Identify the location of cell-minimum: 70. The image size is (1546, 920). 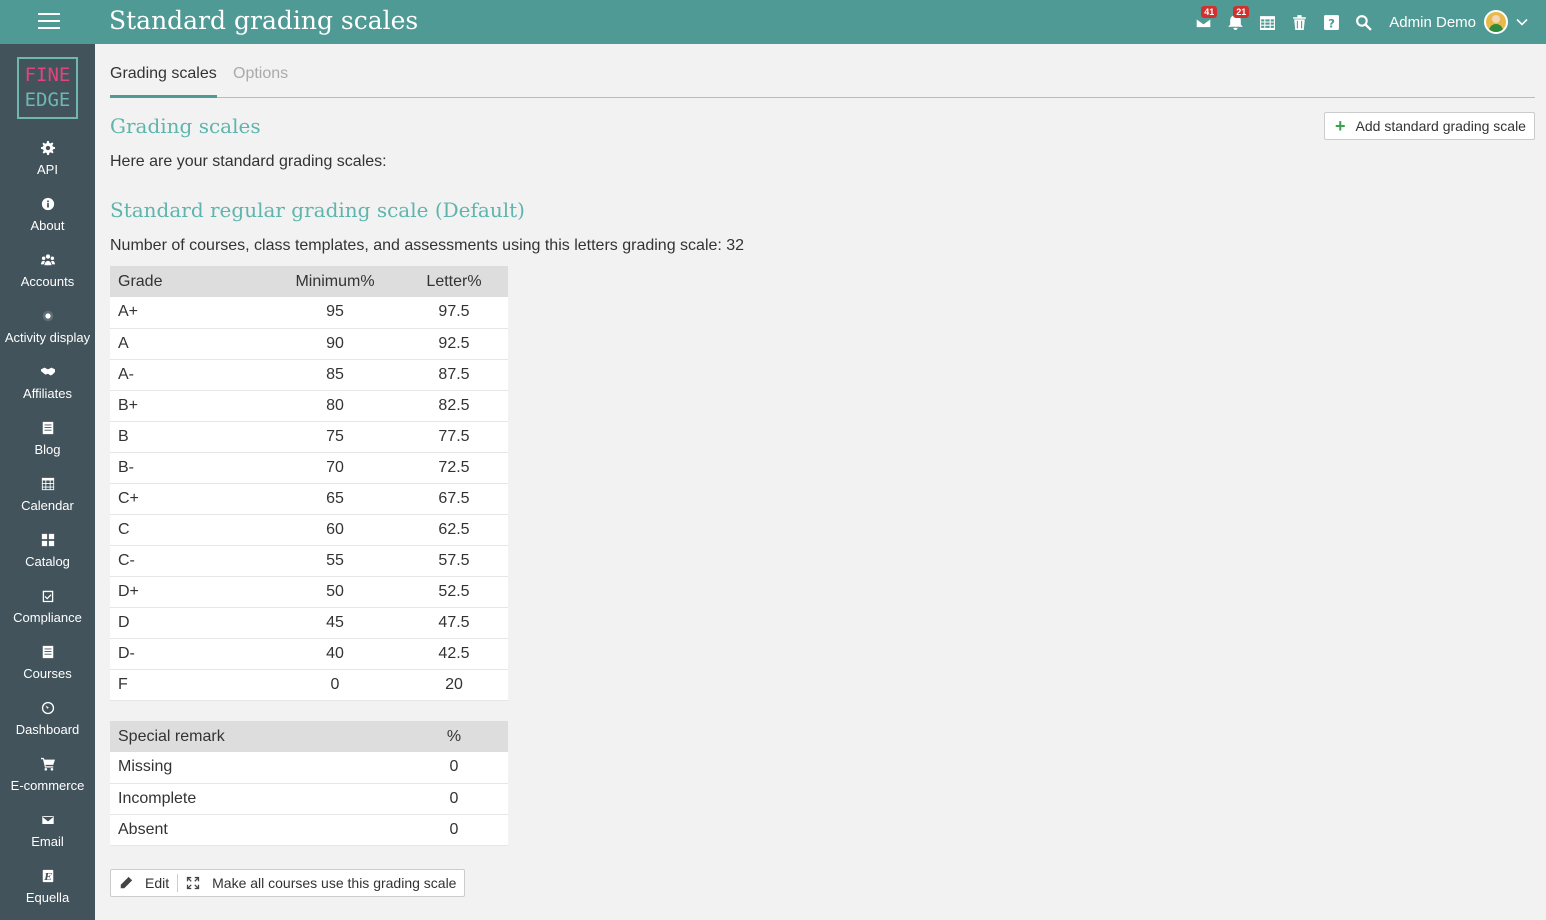
(335, 468).